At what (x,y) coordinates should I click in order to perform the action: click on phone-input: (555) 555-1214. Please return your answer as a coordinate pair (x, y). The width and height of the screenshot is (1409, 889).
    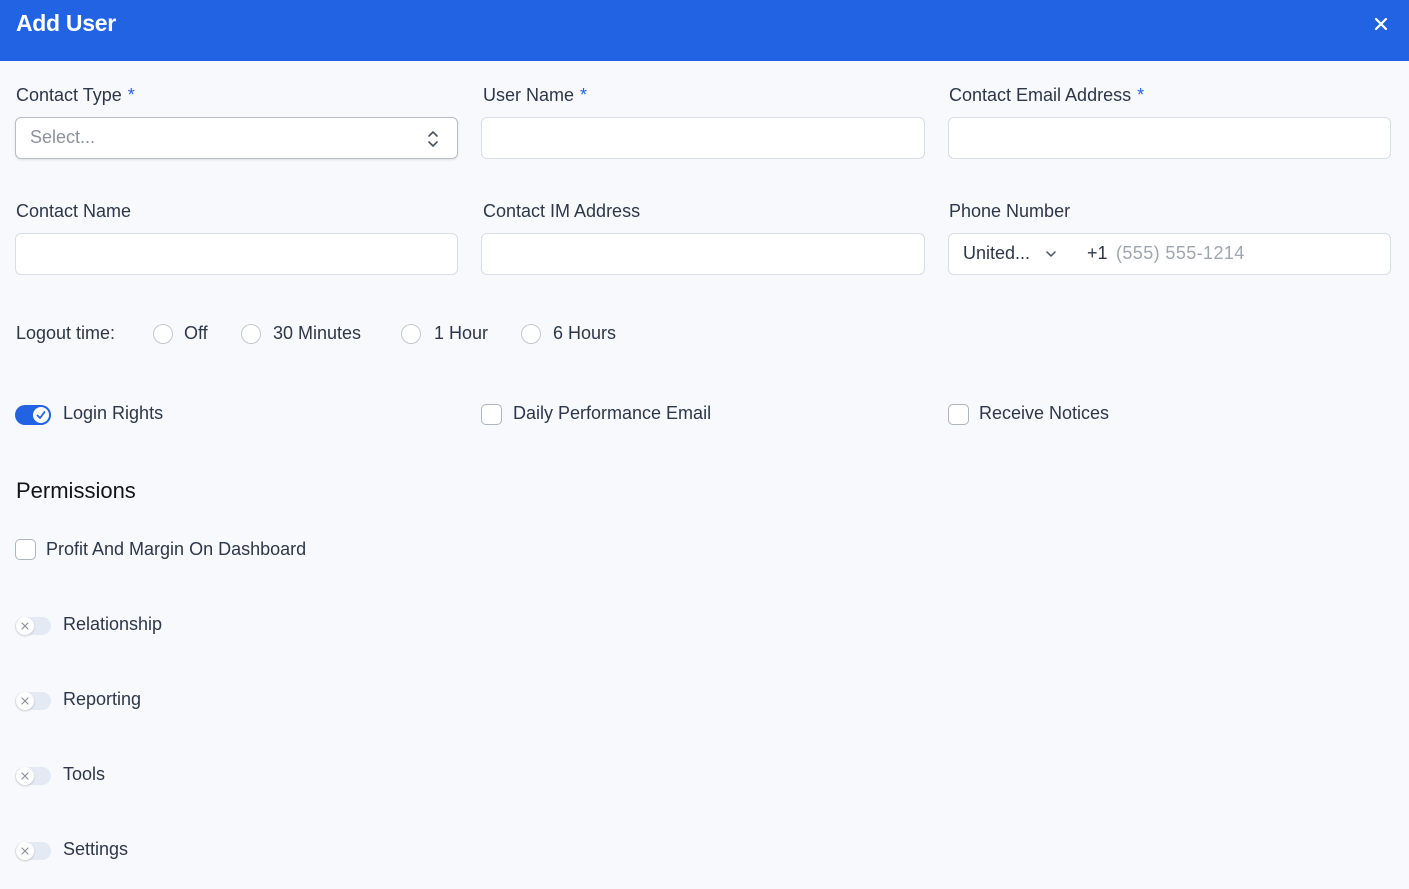
    Looking at the image, I should click on (1180, 253).